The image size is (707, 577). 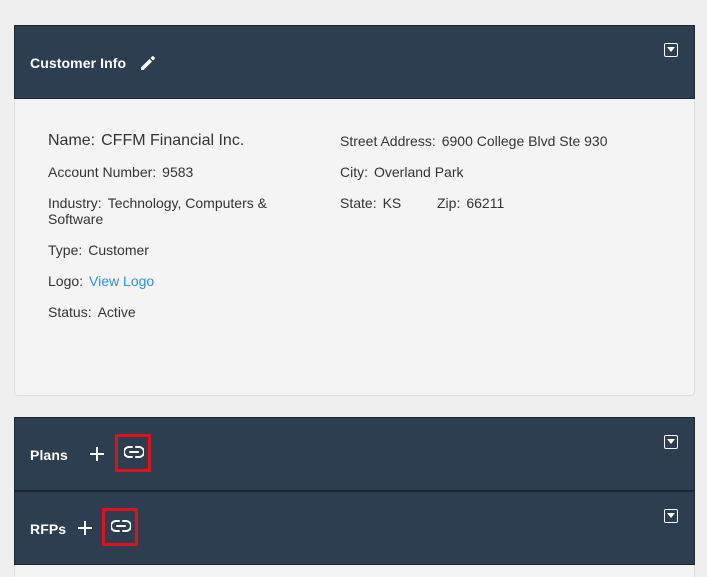 I want to click on name-field: Name: CFFM Financial Inc., so click(x=146, y=141).